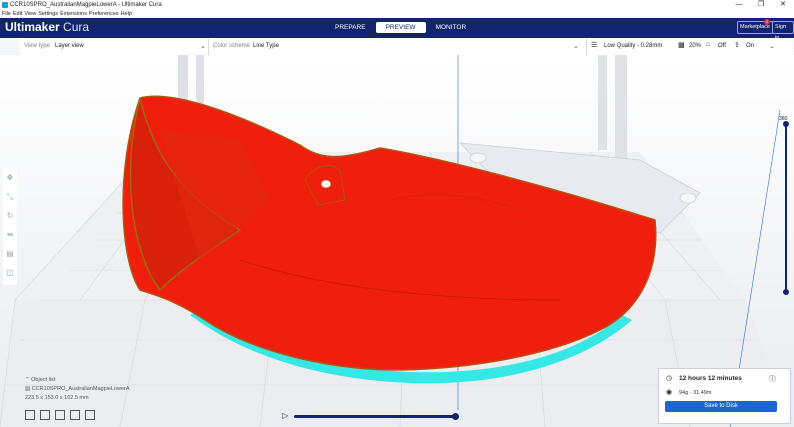  Describe the element at coordinates (45, 415) in the screenshot. I see `front-view-icon` at that location.